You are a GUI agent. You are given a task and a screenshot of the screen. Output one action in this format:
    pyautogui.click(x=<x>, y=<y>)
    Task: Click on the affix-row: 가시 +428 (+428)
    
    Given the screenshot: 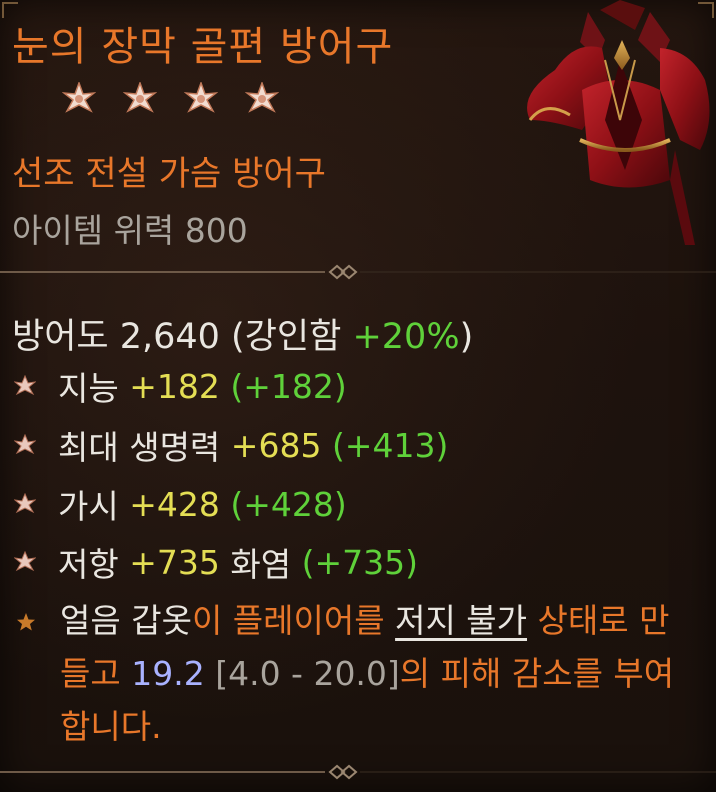 What is the action you would take?
    pyautogui.click(x=180, y=504)
    